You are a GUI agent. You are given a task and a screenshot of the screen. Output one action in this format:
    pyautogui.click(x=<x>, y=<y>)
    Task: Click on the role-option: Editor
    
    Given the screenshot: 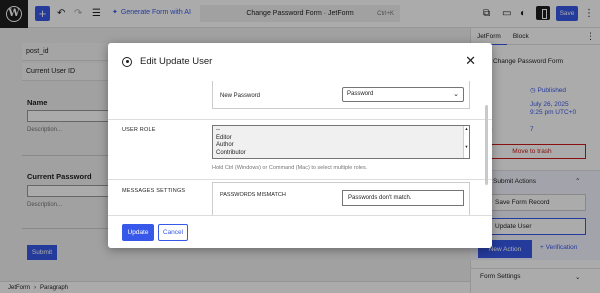 What is the action you would take?
    pyautogui.click(x=341, y=139)
    